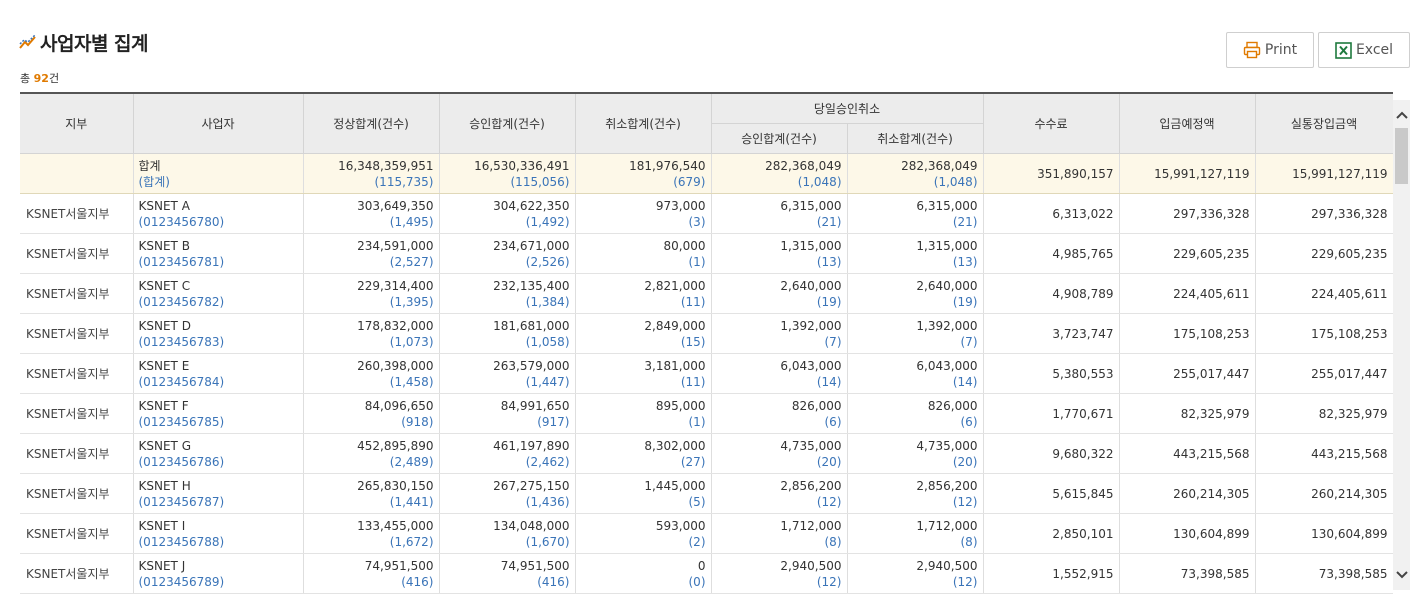 Image resolution: width=1428 pixels, height=614 pixels. Describe the element at coordinates (507, 124) in the screenshot. I see `col-approval-total: 승인합계(건수)` at that location.